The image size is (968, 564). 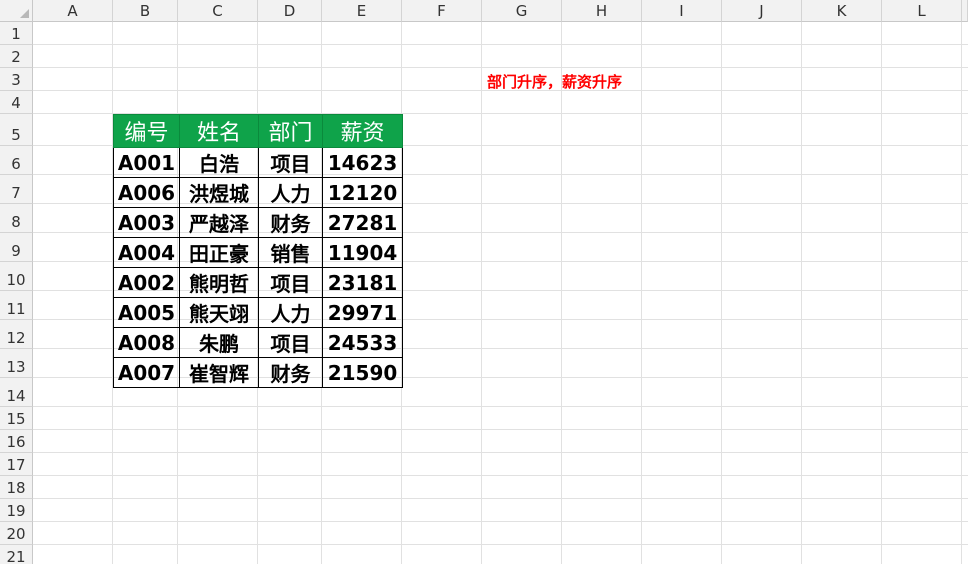 I want to click on cell-name: 田正豪, so click(x=219, y=252).